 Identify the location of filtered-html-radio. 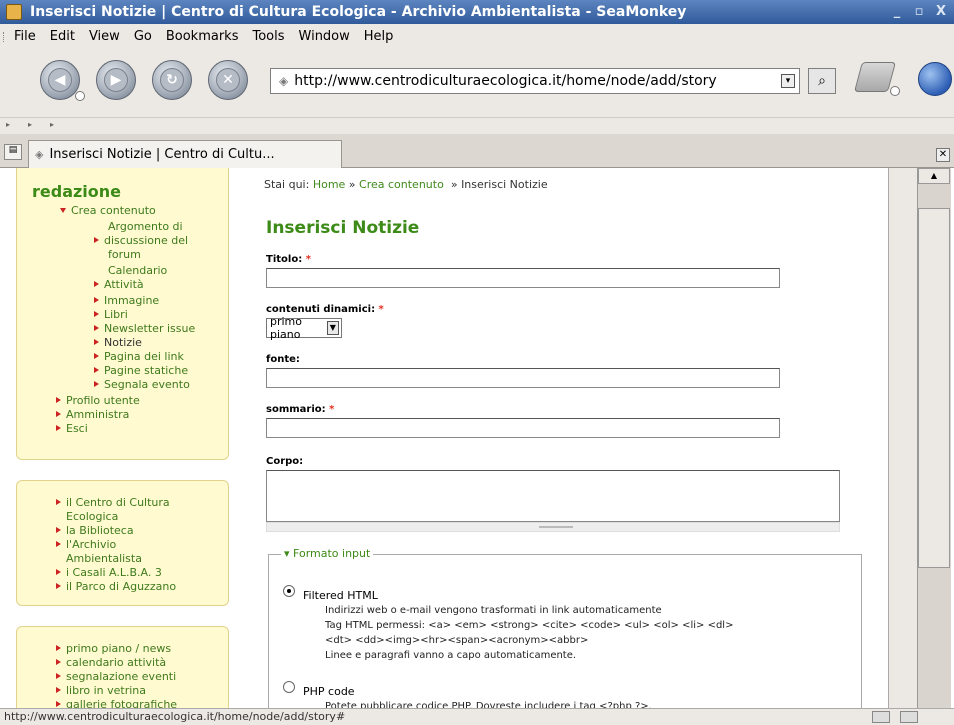
(289, 591).